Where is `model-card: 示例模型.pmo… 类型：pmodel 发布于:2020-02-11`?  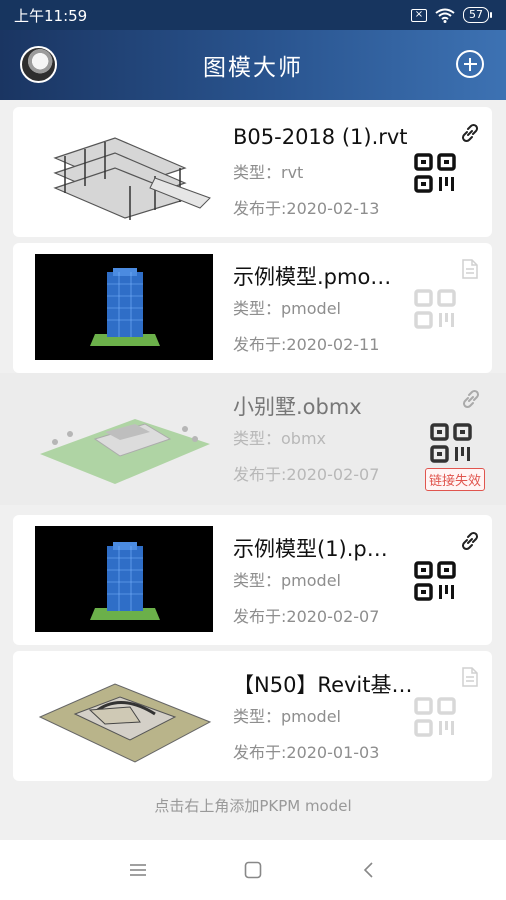
model-card: 示例模型.pmo… 类型：pmodel 发布于:2020-02-11 is located at coordinates (252, 308).